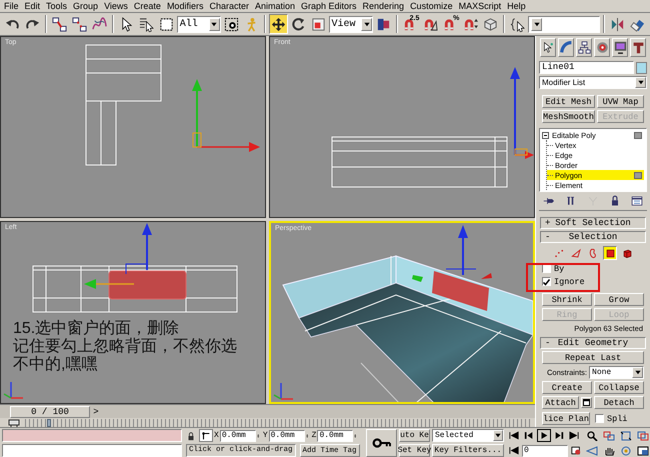 Image resolution: width=650 pixels, height=457 pixels. I want to click on wheel-icon, so click(602, 47).